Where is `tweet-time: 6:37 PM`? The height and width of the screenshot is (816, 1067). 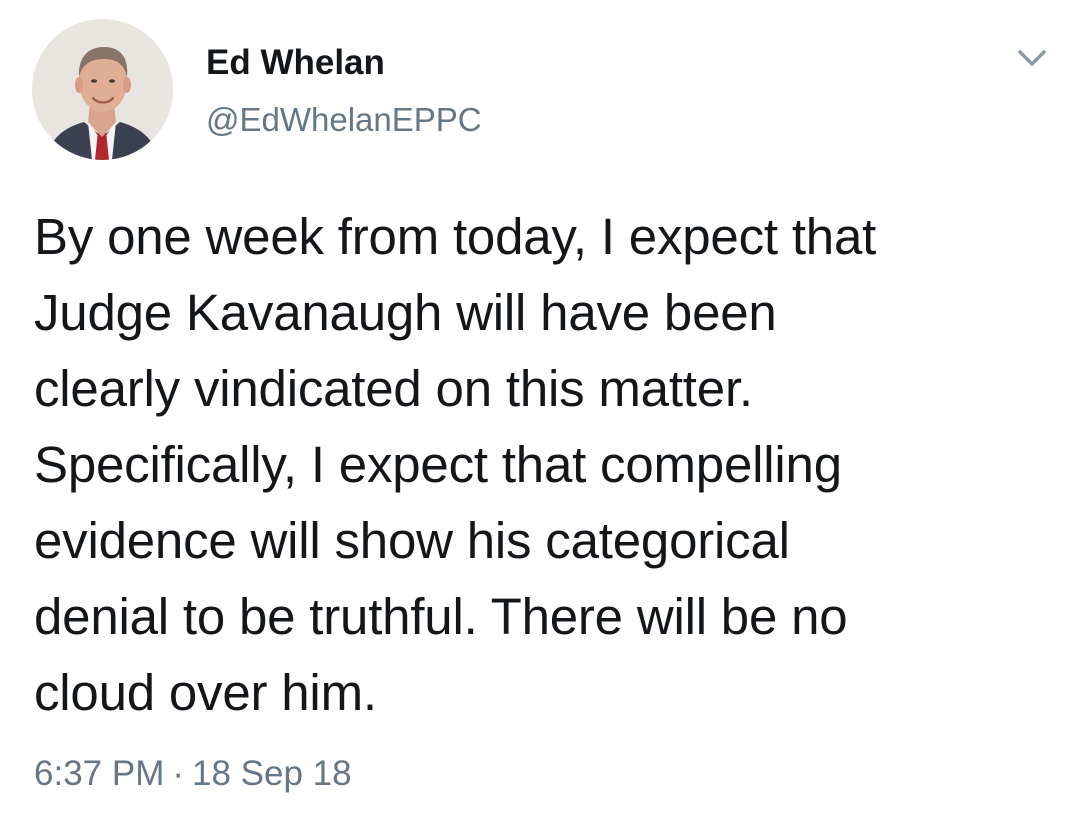 tweet-time: 6:37 PM is located at coordinates (99, 773).